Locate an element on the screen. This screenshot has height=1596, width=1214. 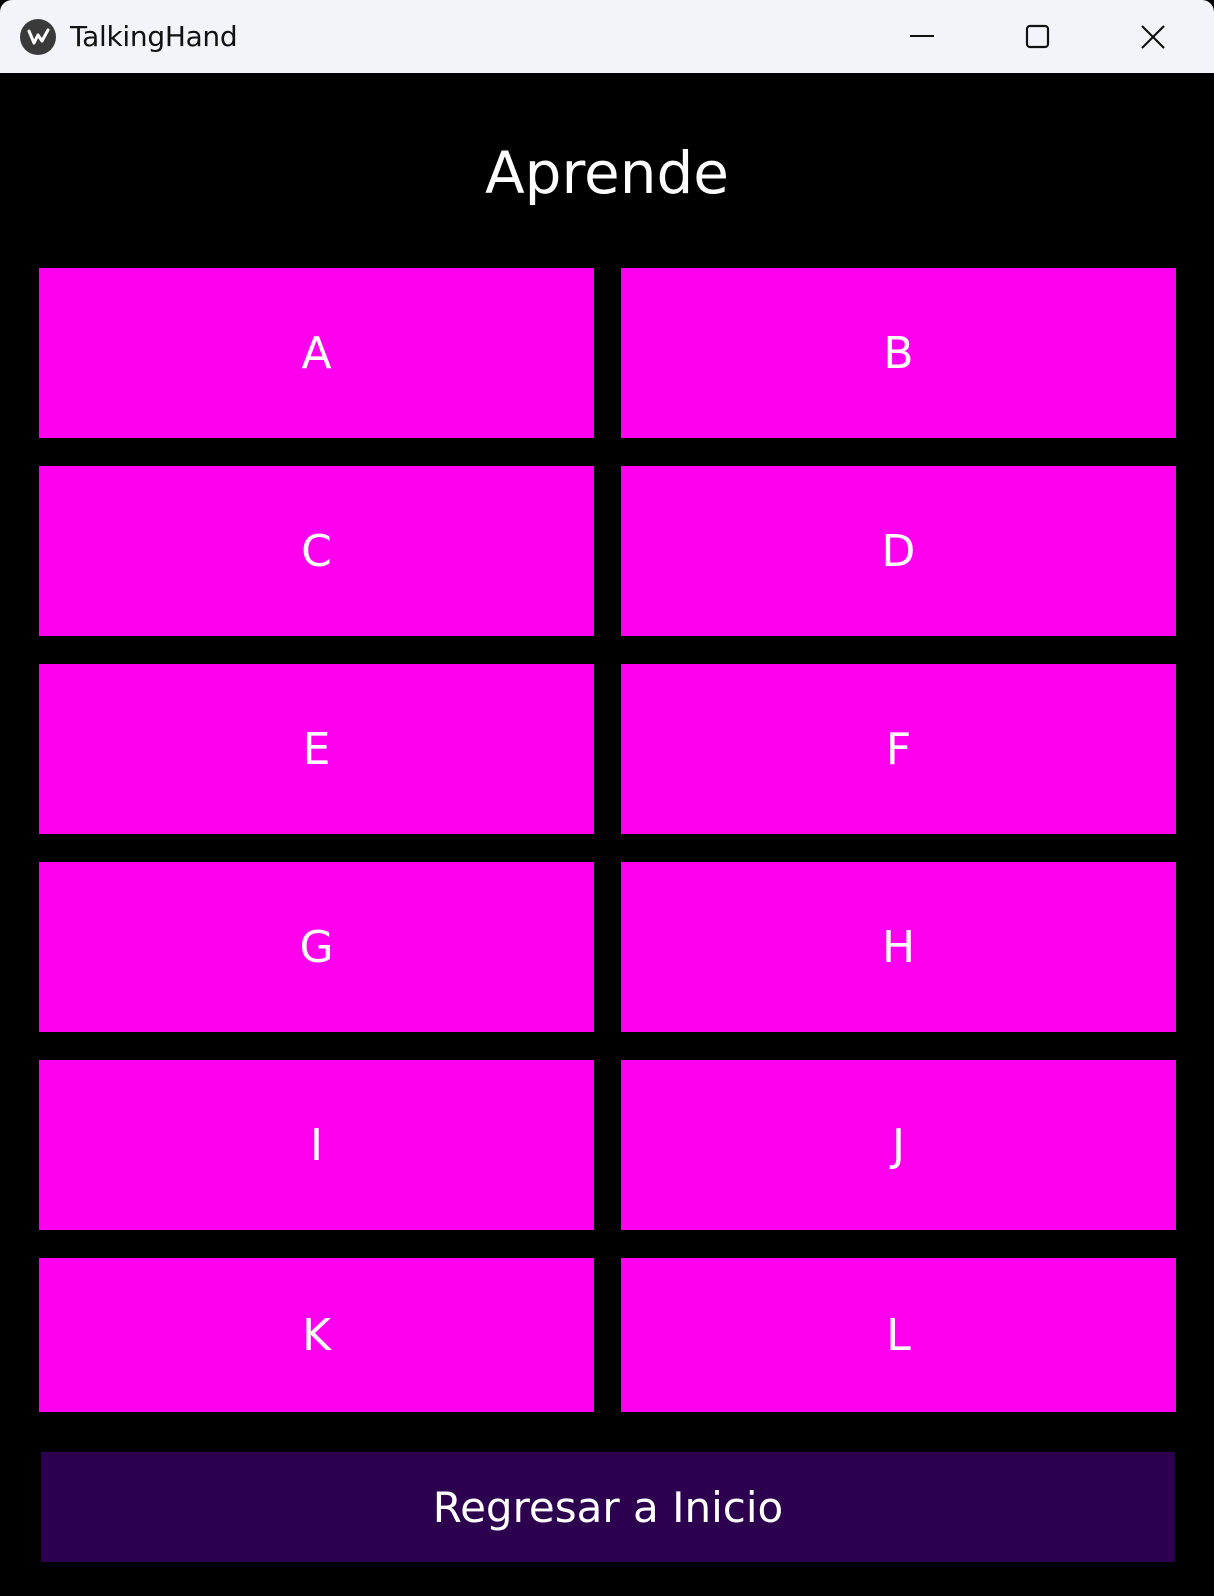
window-title: TalkingHand is located at coordinates (154, 36).